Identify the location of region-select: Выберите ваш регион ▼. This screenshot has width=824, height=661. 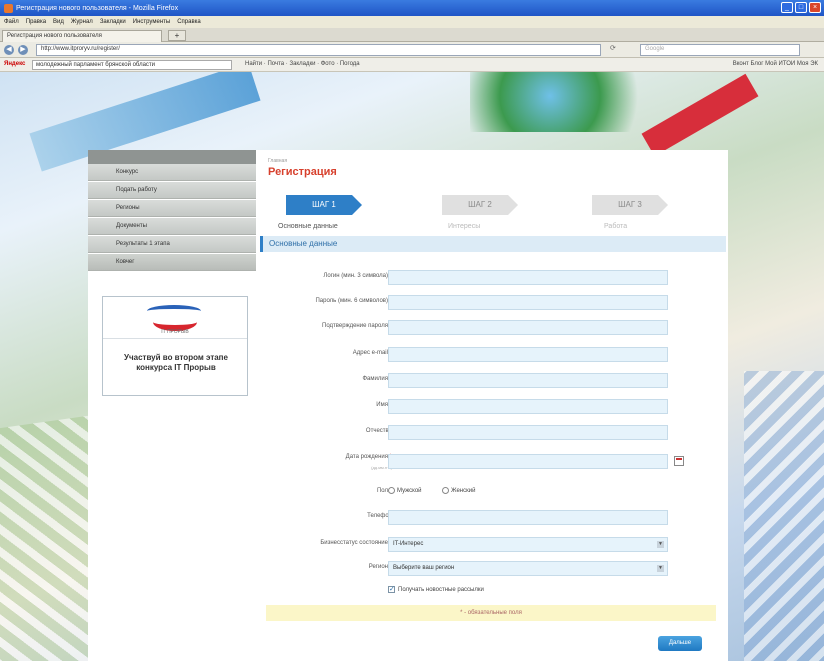
(528, 568).